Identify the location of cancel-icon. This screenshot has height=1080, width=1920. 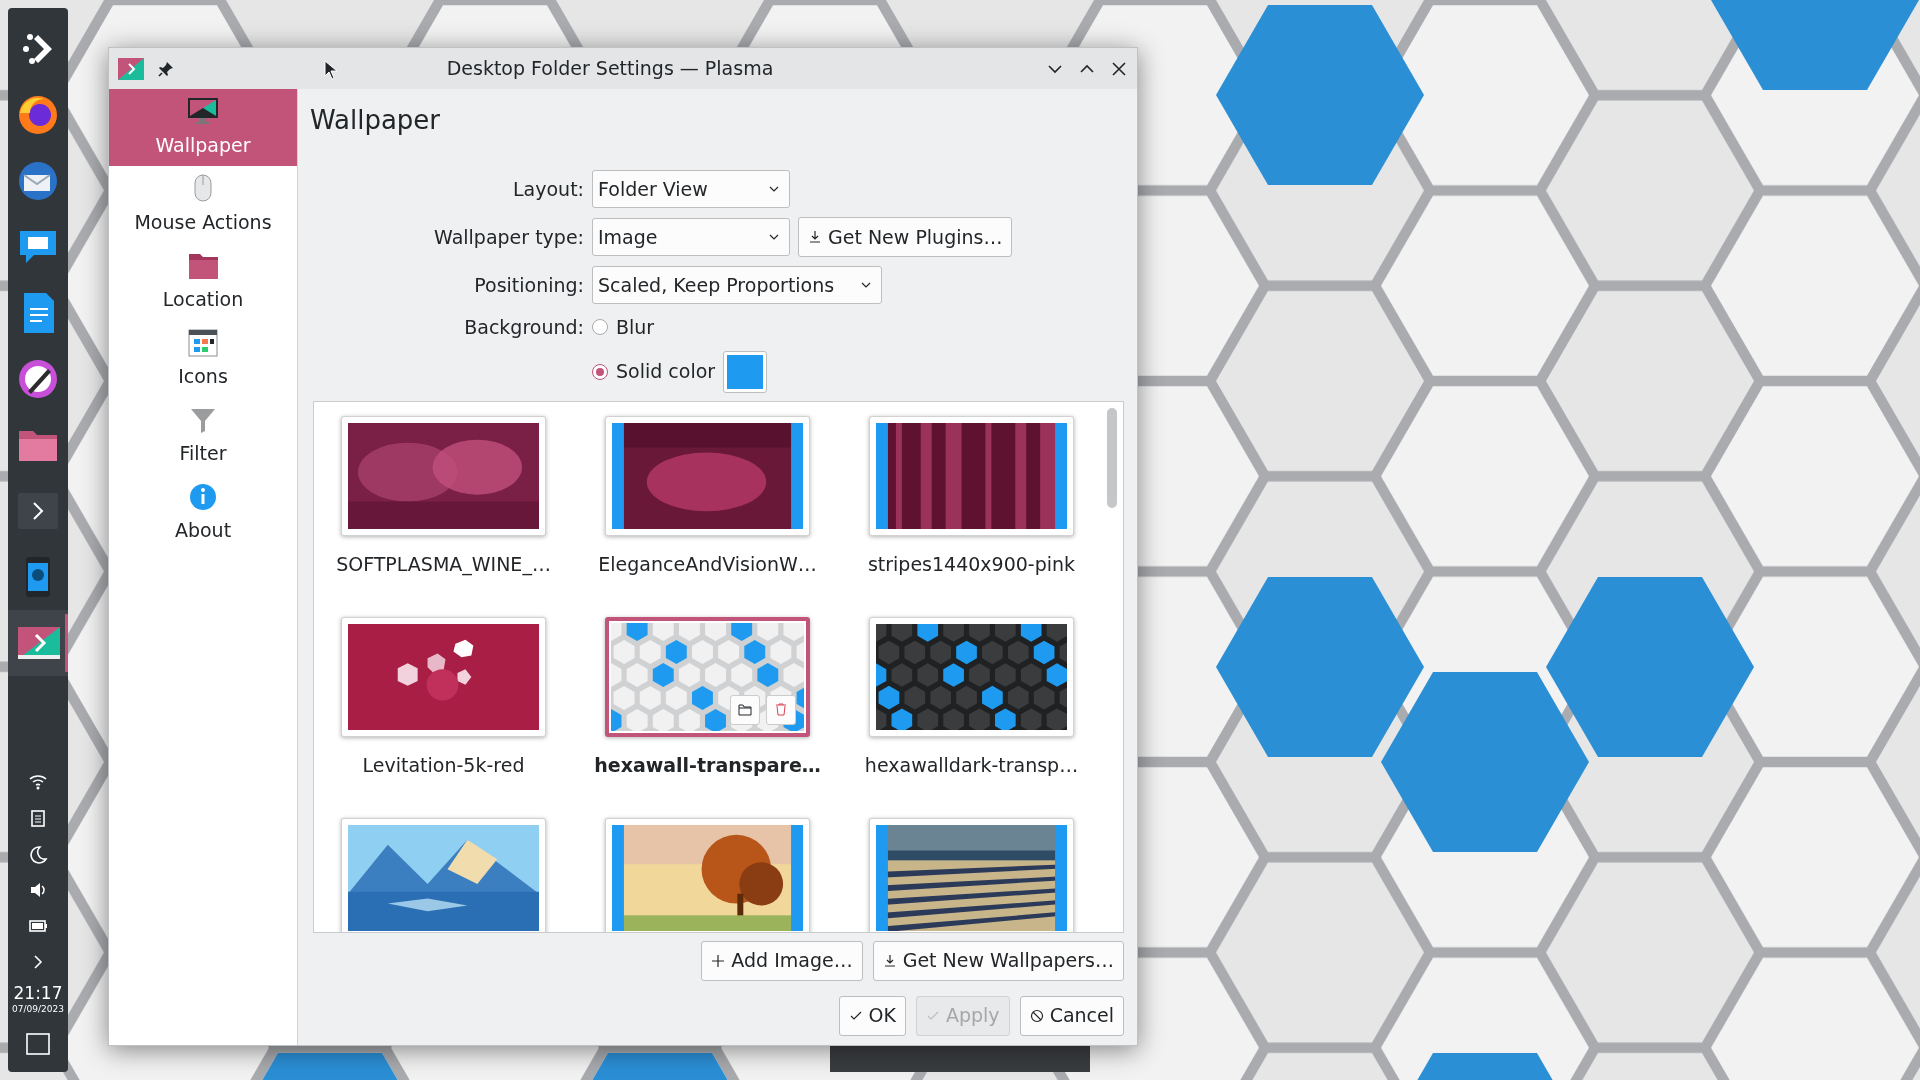
(1036, 1015).